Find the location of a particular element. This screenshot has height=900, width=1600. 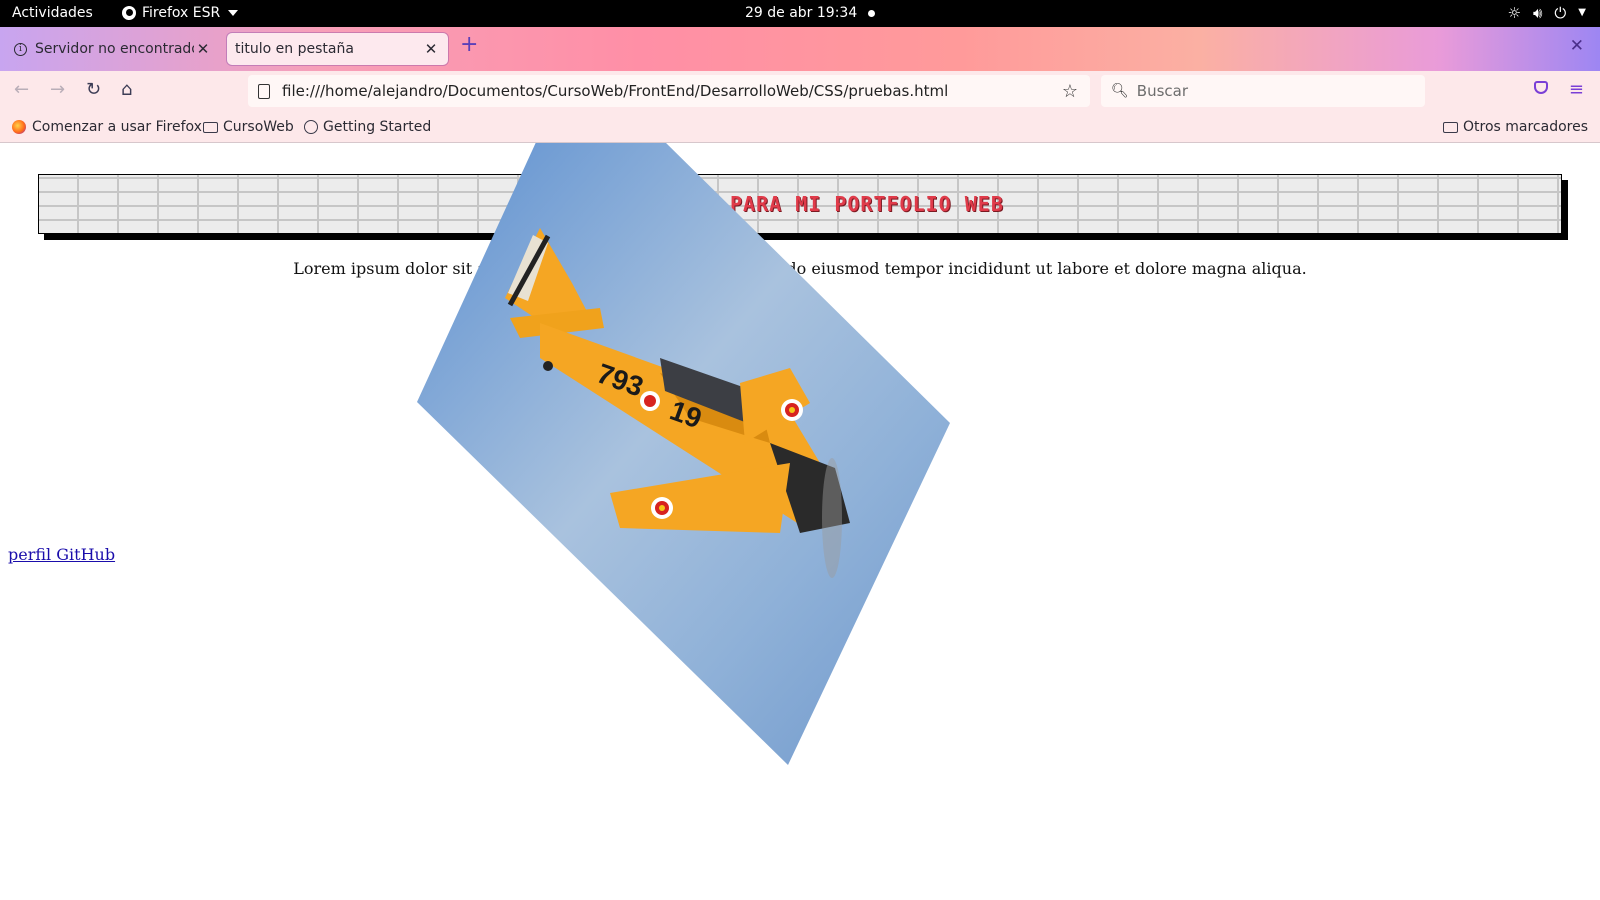

volume-icon: 🔊︎ is located at coordinates (1537, 13).